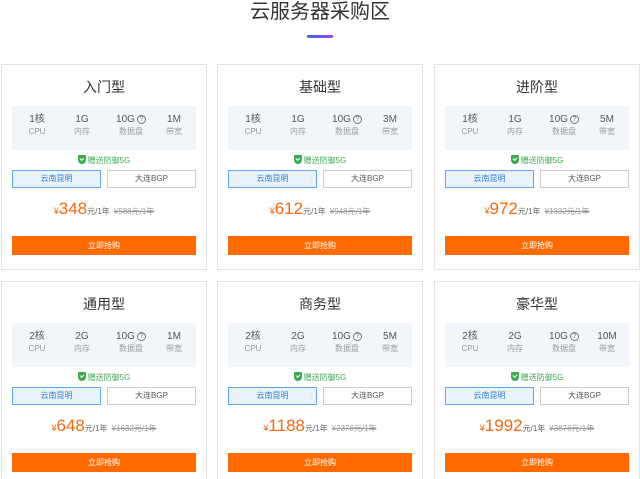 The image size is (640, 479). Describe the element at coordinates (320, 345) in the screenshot. I see `spec-box: 2核 CPU 2G 内存 10G? 数据盘 5M 带宽` at that location.